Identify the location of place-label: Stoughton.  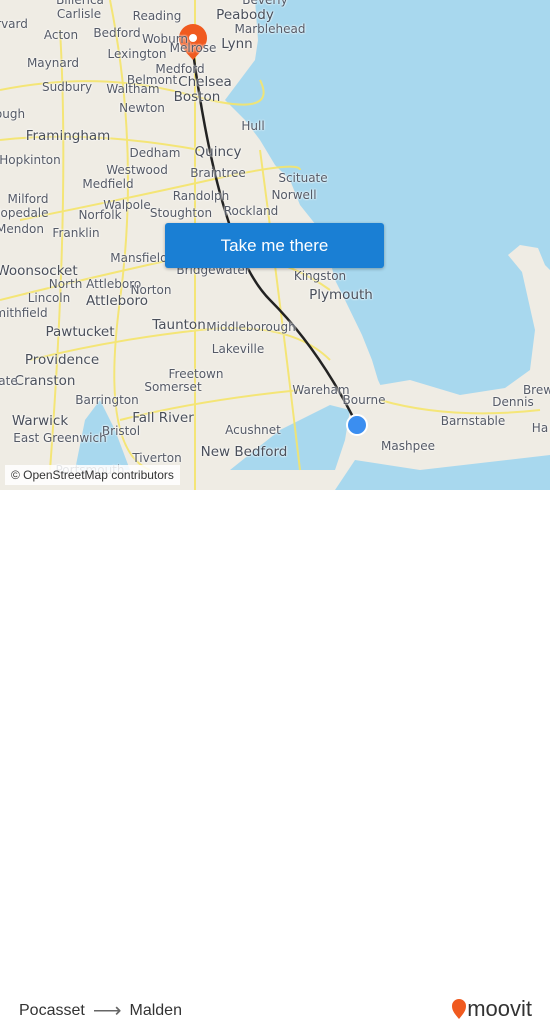
(181, 213).